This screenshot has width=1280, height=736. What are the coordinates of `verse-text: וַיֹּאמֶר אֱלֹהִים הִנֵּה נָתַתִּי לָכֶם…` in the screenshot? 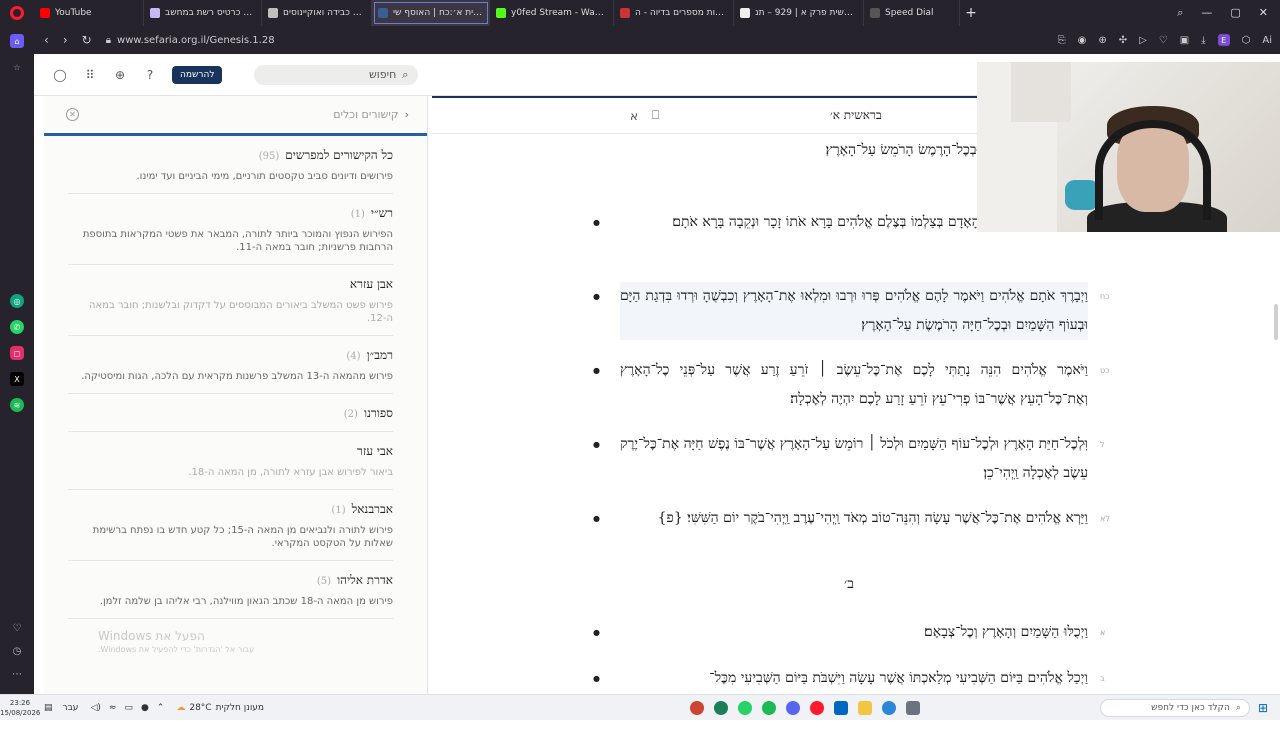 It's located at (854, 385).